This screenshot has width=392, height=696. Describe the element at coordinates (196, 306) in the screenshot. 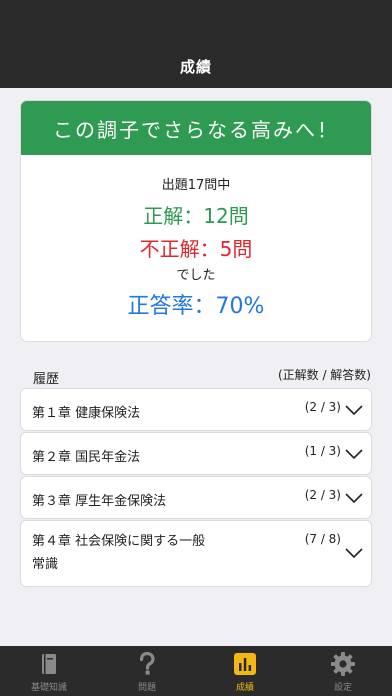

I see `correct-rate: 正答率：70%` at that location.